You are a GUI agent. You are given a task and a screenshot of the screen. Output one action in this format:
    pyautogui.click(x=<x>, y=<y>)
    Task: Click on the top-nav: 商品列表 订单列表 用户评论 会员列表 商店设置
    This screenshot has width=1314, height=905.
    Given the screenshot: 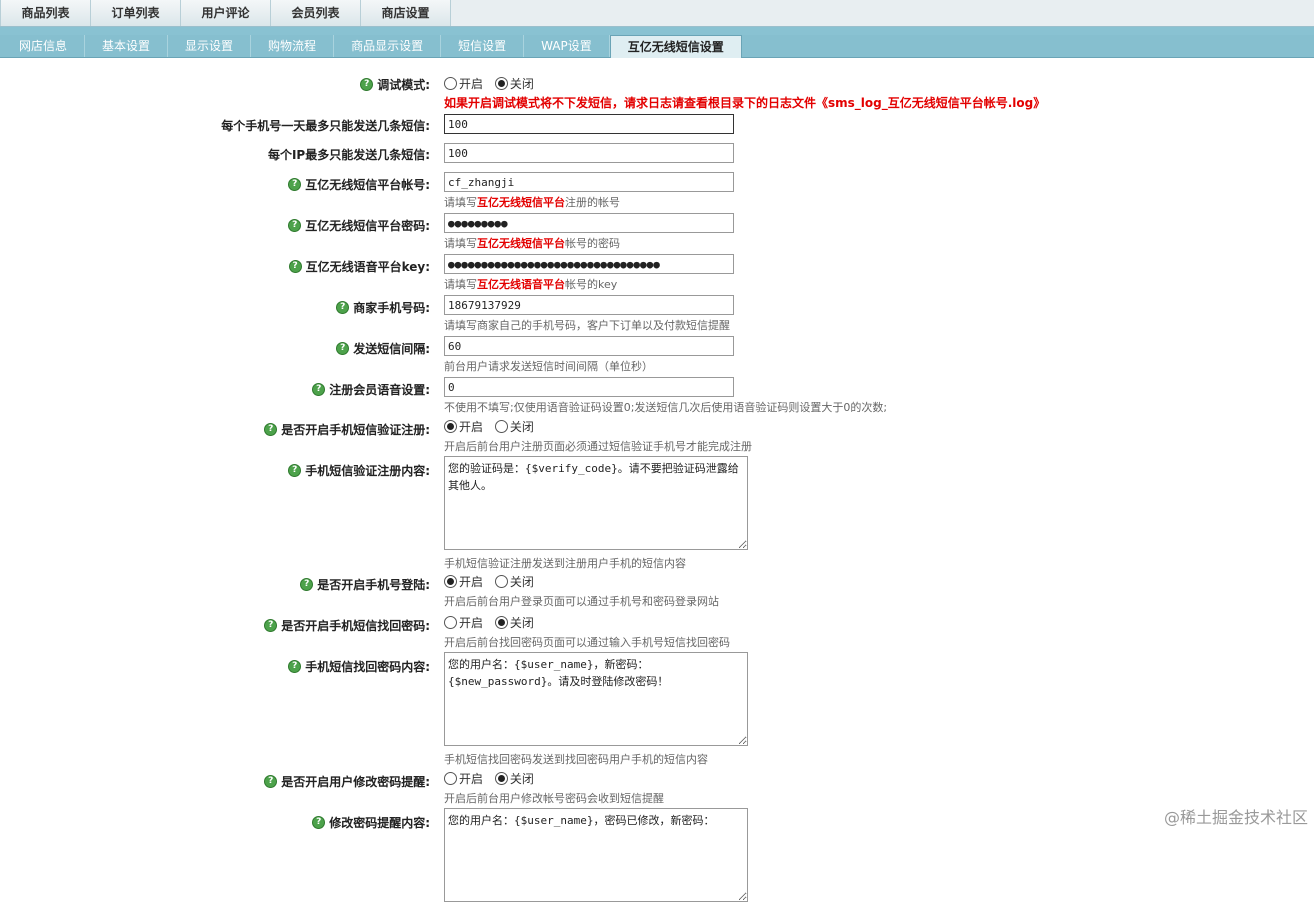 What is the action you would take?
    pyautogui.click(x=657, y=13)
    